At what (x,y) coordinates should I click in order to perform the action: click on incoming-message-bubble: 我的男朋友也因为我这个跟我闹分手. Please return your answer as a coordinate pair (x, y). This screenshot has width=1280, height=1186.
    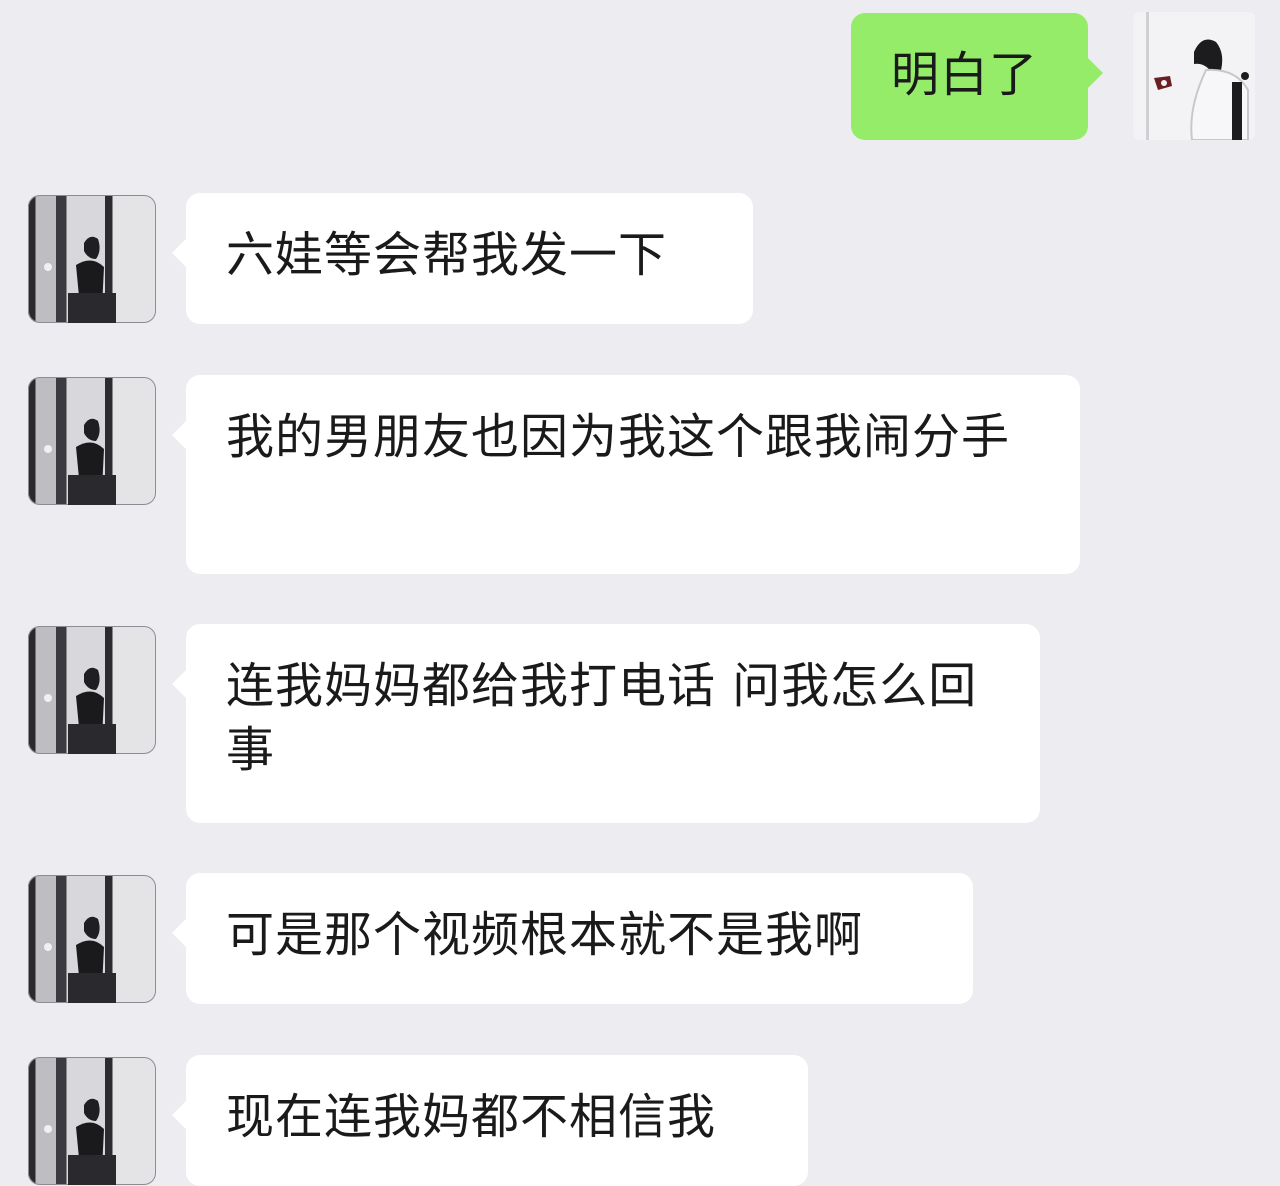
    Looking at the image, I should click on (626, 474).